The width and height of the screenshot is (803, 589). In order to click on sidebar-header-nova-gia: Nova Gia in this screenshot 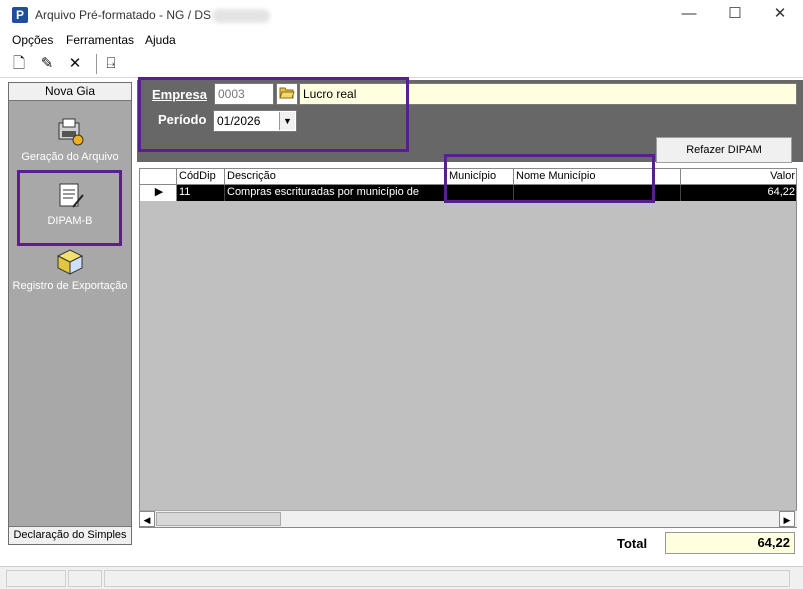, I will do `click(70, 92)`.